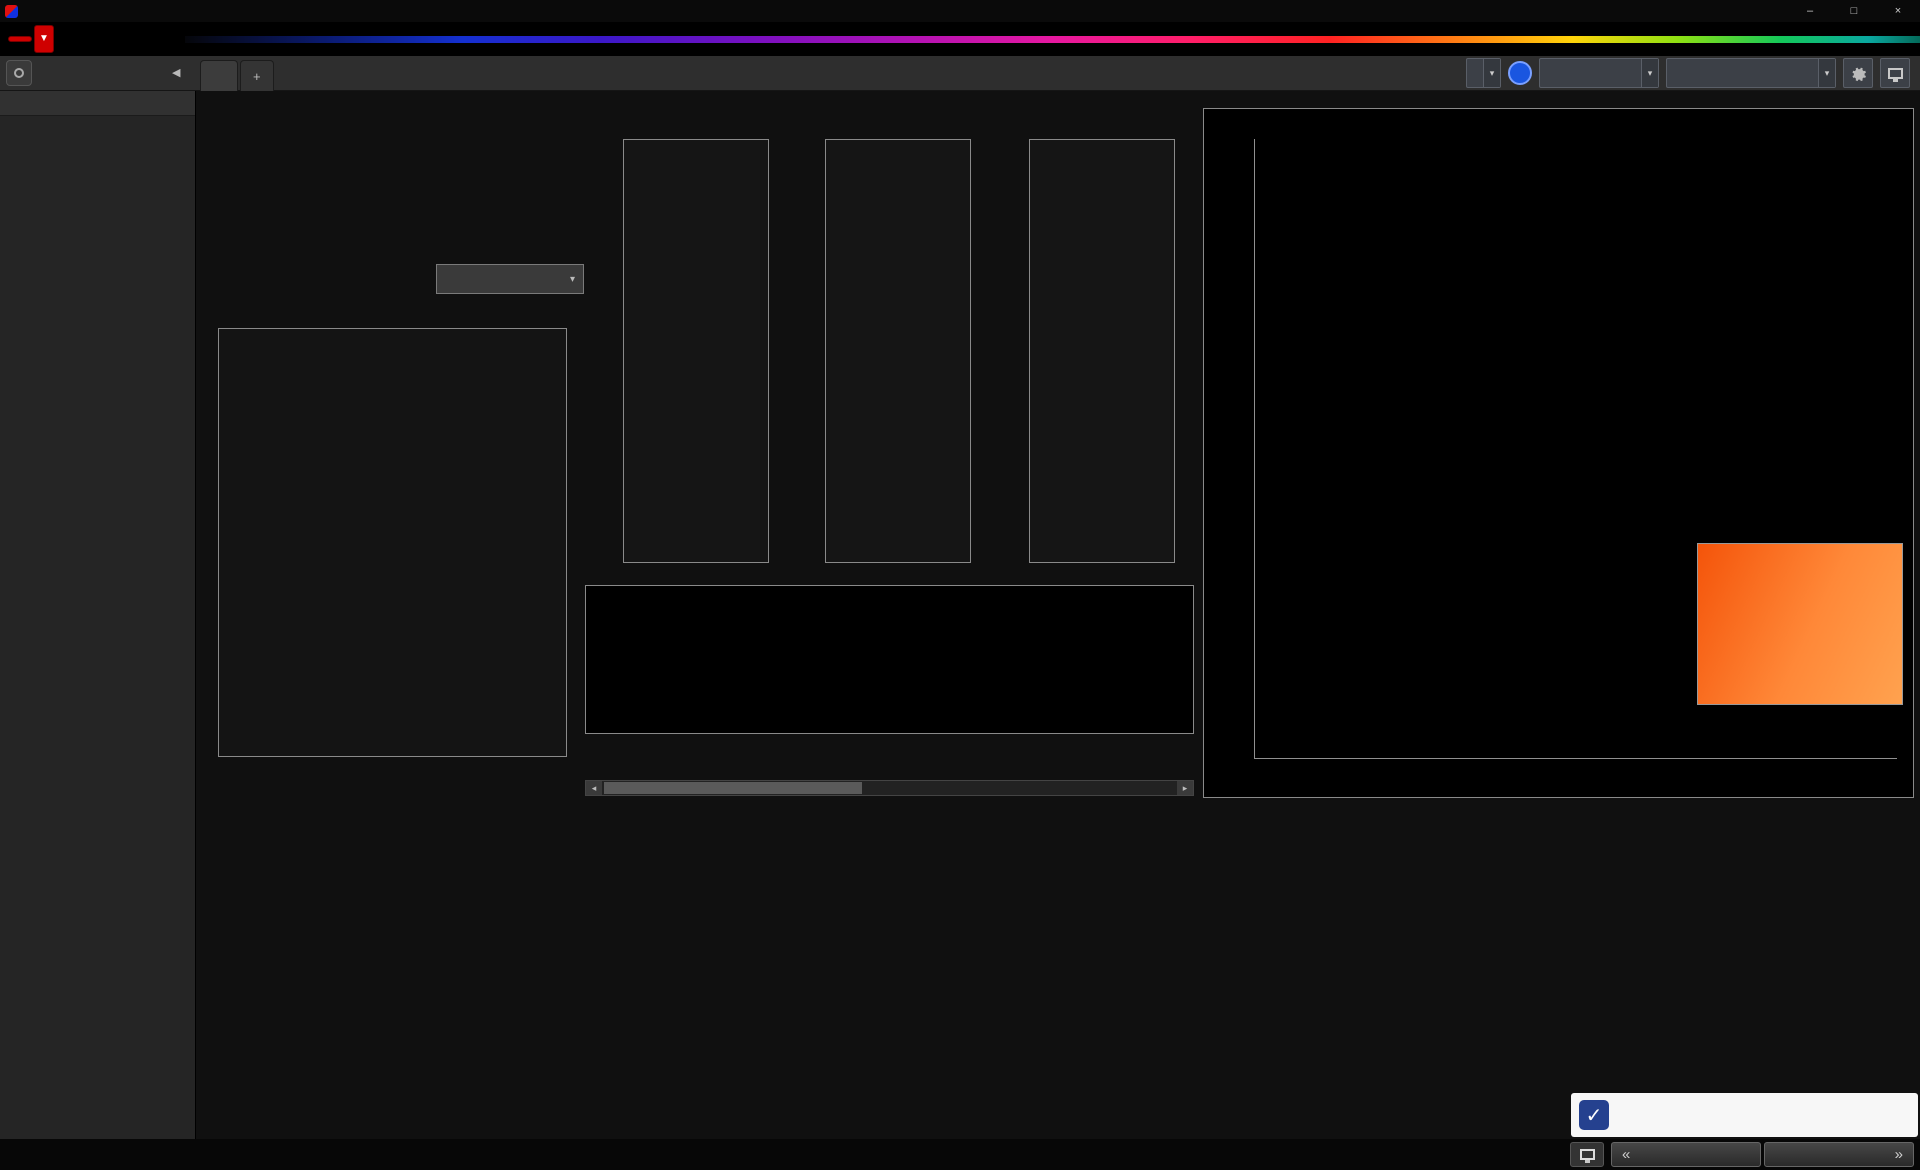 This screenshot has width=1920, height=1170. What do you see at coordinates (44, 39) in the screenshot?
I see `logo-dropdown-icon: ▼` at bounding box center [44, 39].